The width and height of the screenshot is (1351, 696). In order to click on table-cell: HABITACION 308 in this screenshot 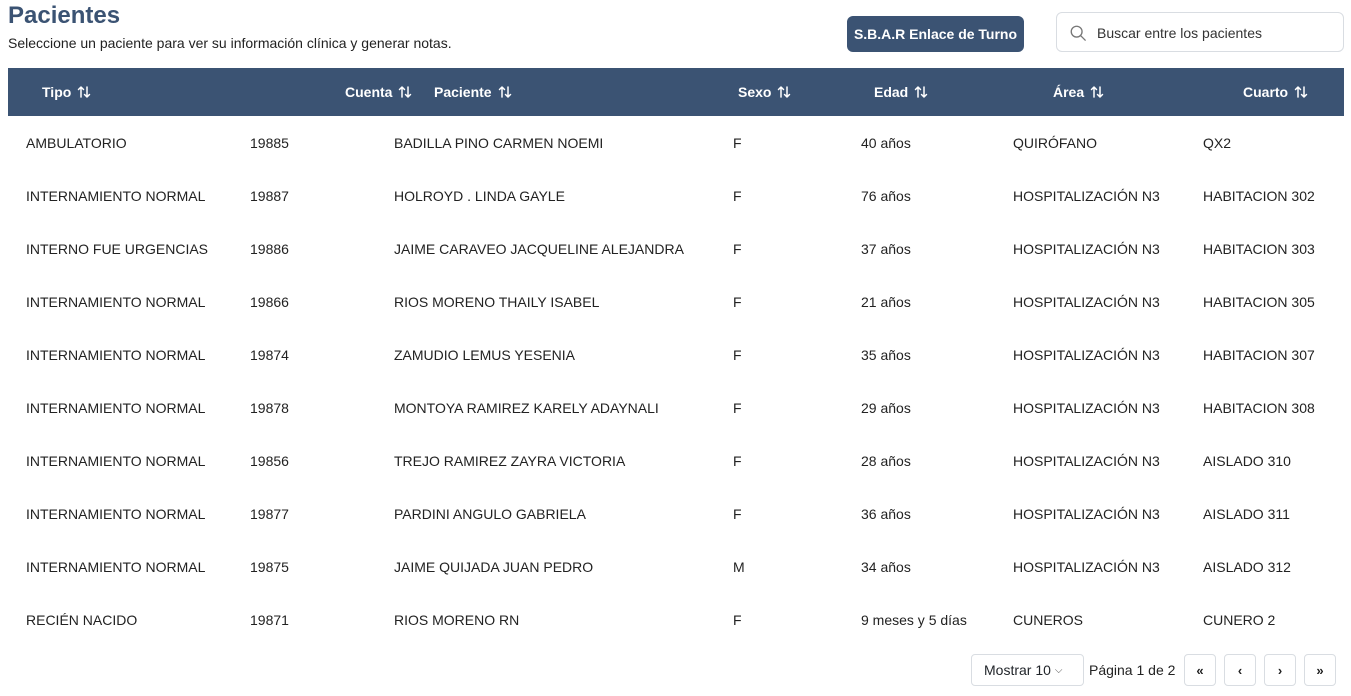, I will do `click(1259, 407)`.